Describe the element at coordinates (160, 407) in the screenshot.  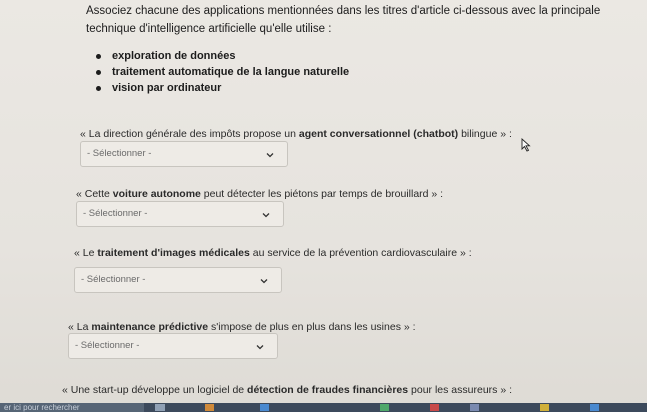
I see `task-view-icon` at that location.